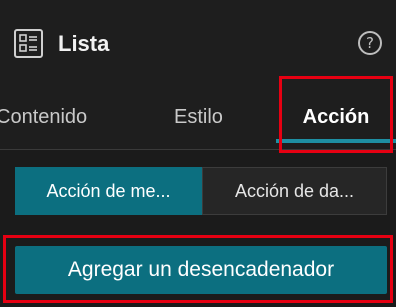 The height and width of the screenshot is (307, 396). What do you see at coordinates (68, 118) in the screenshot?
I see `tab-content: Contenido` at bounding box center [68, 118].